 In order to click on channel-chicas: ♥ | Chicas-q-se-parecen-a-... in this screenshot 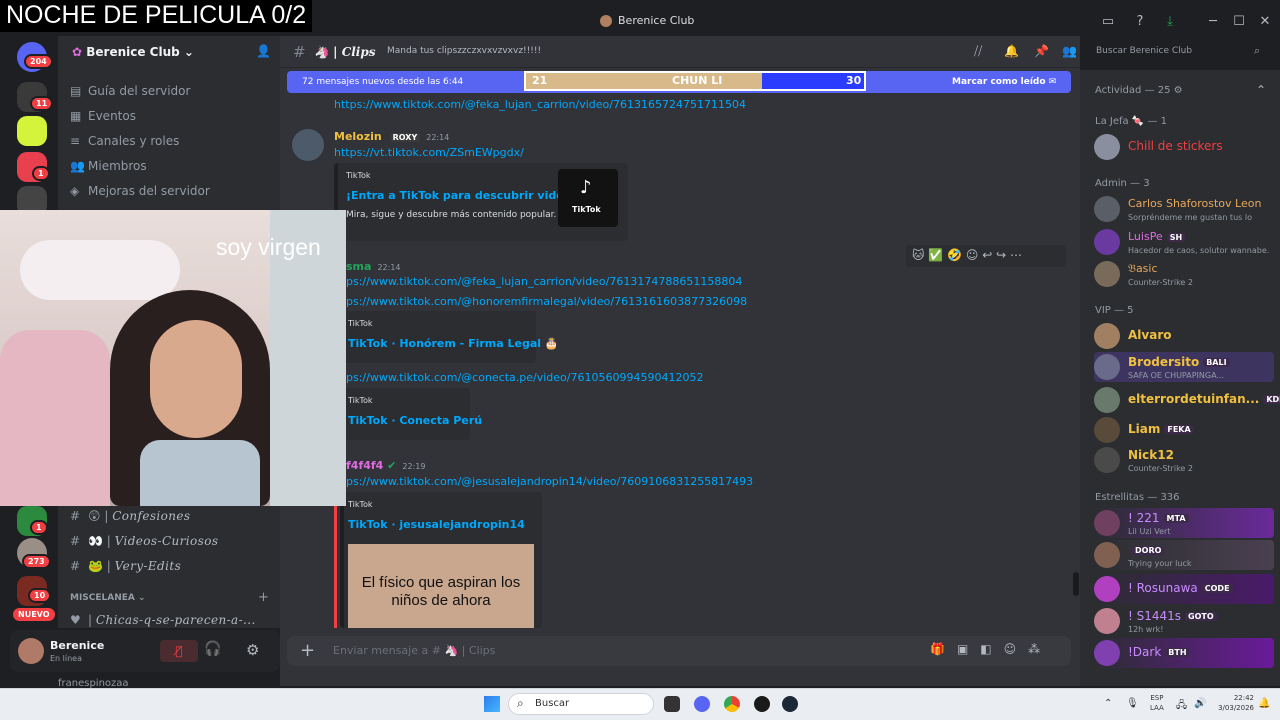, I will do `click(163, 620)`.